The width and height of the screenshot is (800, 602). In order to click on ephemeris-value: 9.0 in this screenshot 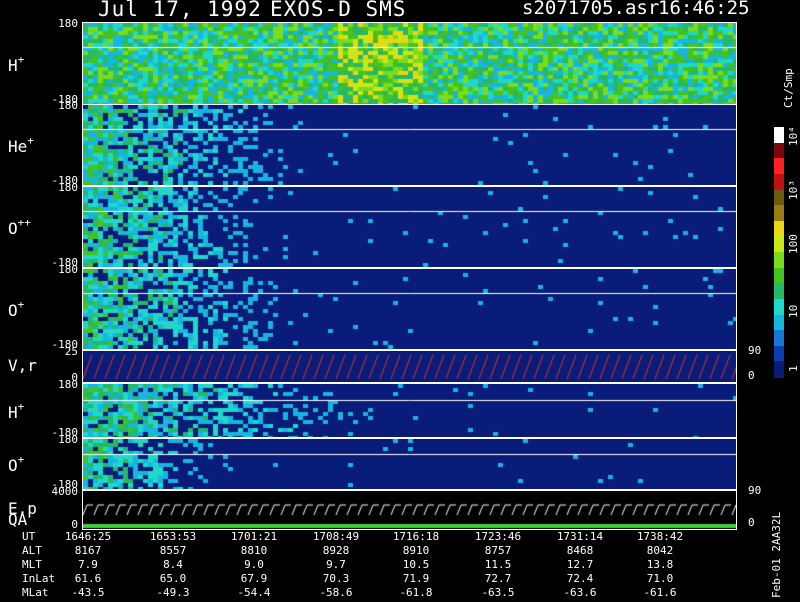, I will do `click(254, 564)`.